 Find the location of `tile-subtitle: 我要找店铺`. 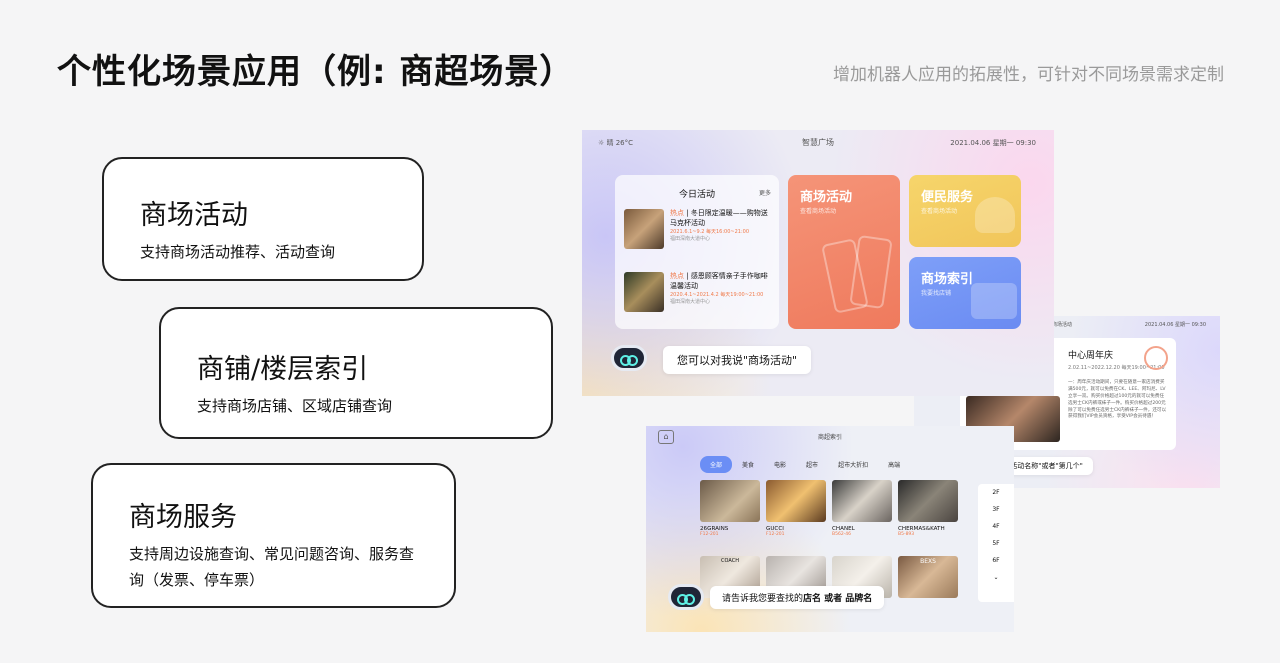

tile-subtitle: 我要找店铺 is located at coordinates (936, 293).